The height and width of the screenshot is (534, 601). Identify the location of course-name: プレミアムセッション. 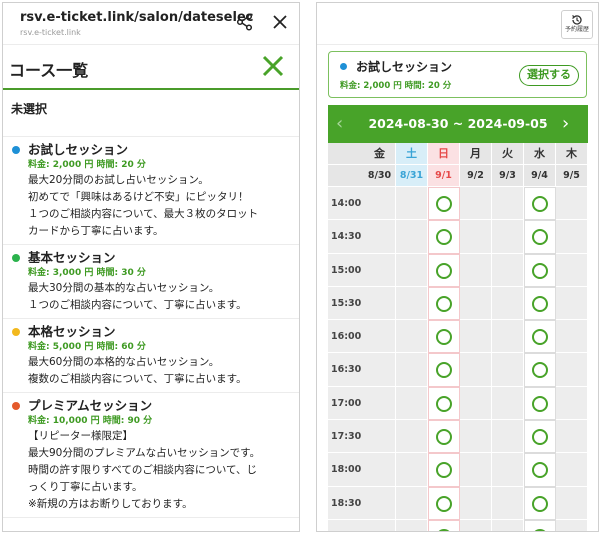
(90, 405).